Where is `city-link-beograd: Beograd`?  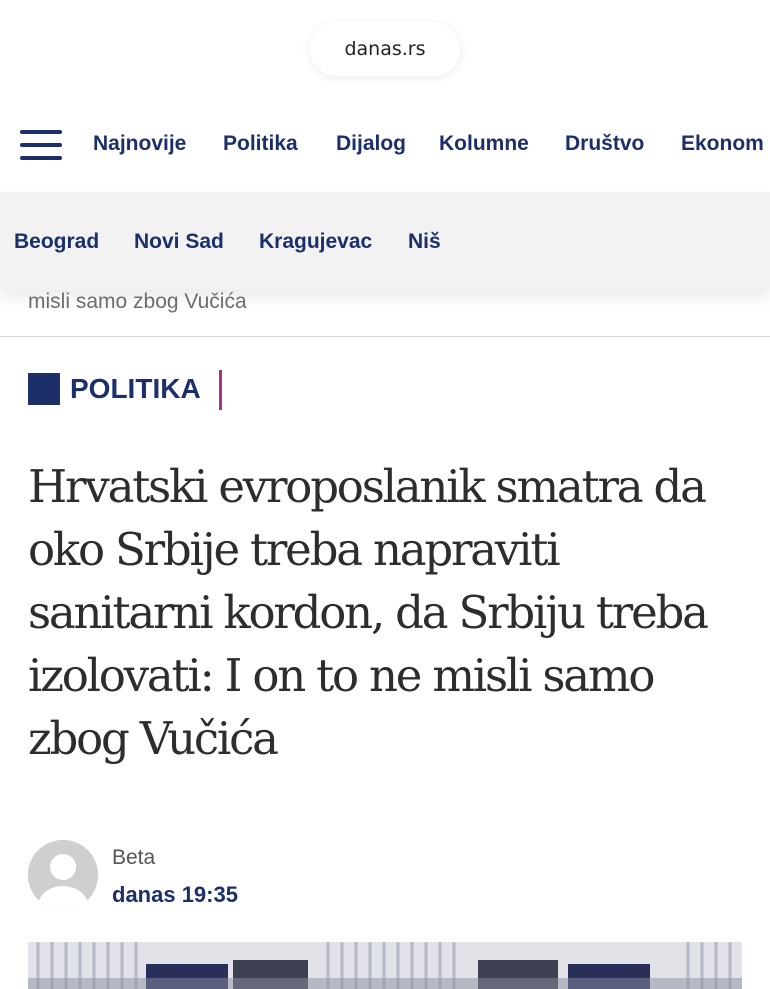 city-link-beograd: Beograd is located at coordinates (56, 242).